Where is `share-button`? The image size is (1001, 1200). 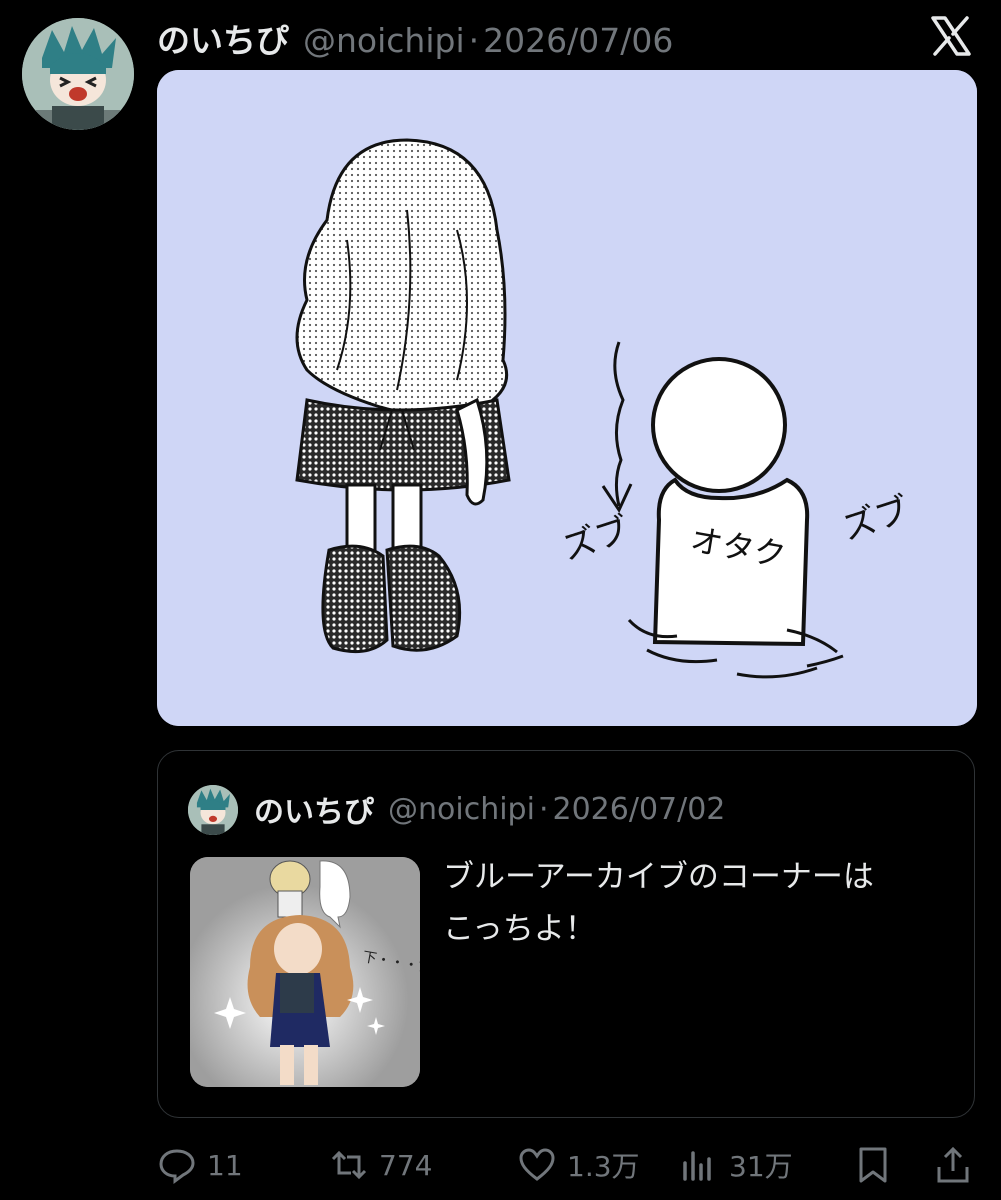 share-button is located at coordinates (958, 1165).